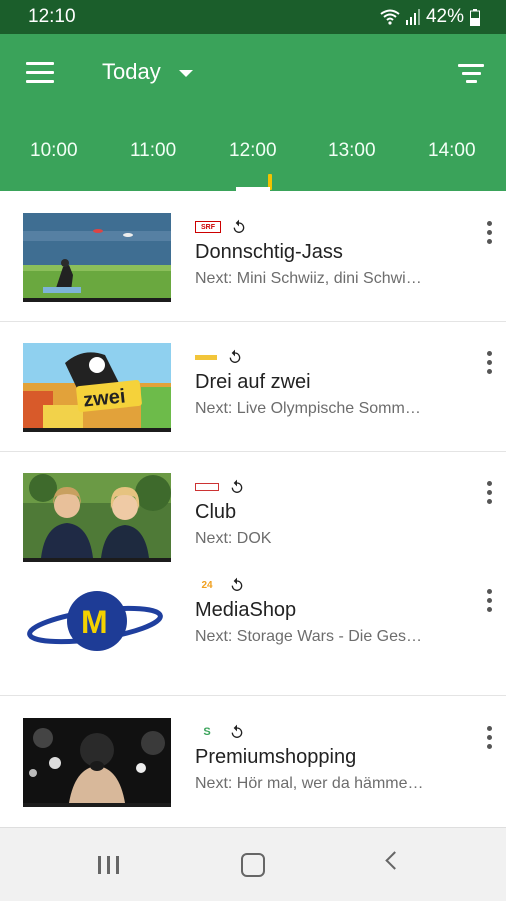  I want to click on program-title: Donnschtig-Jass, so click(269, 252).